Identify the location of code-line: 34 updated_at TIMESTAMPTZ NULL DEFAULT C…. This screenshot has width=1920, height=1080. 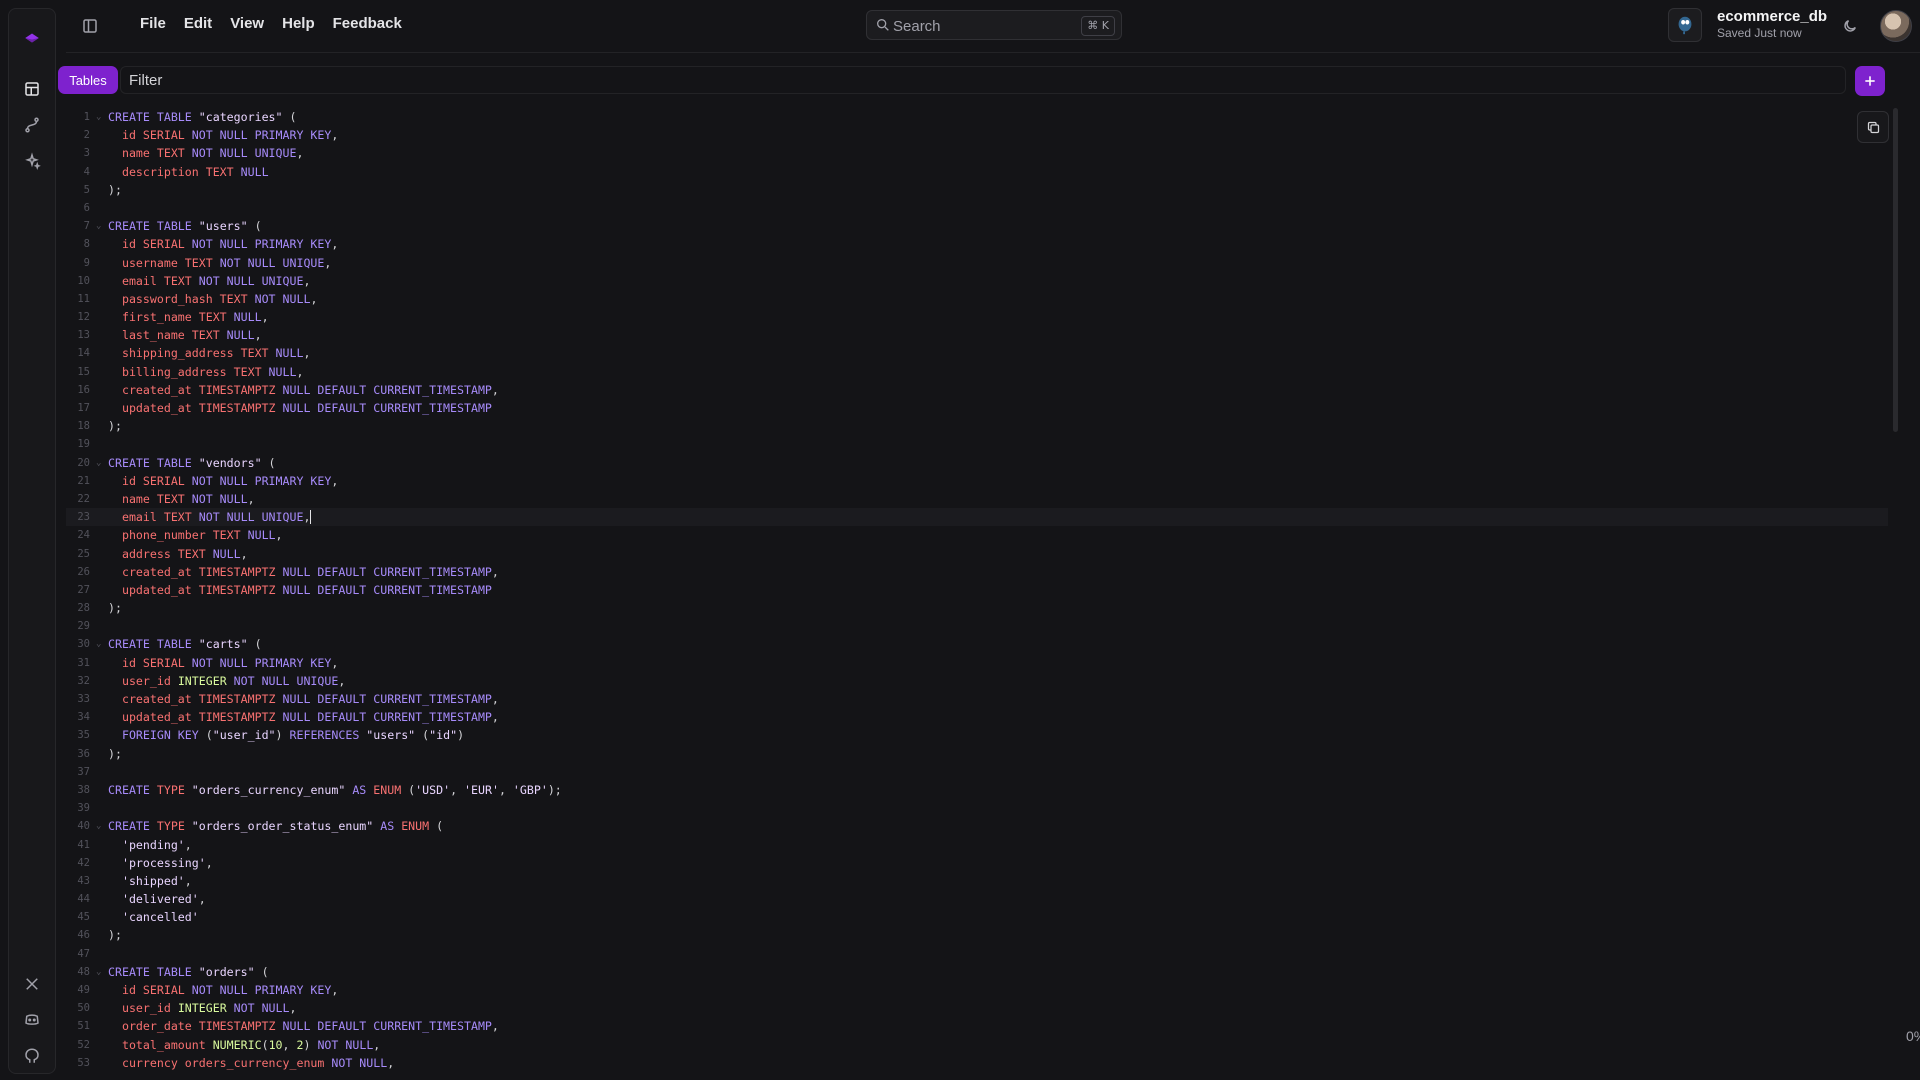
(977, 717).